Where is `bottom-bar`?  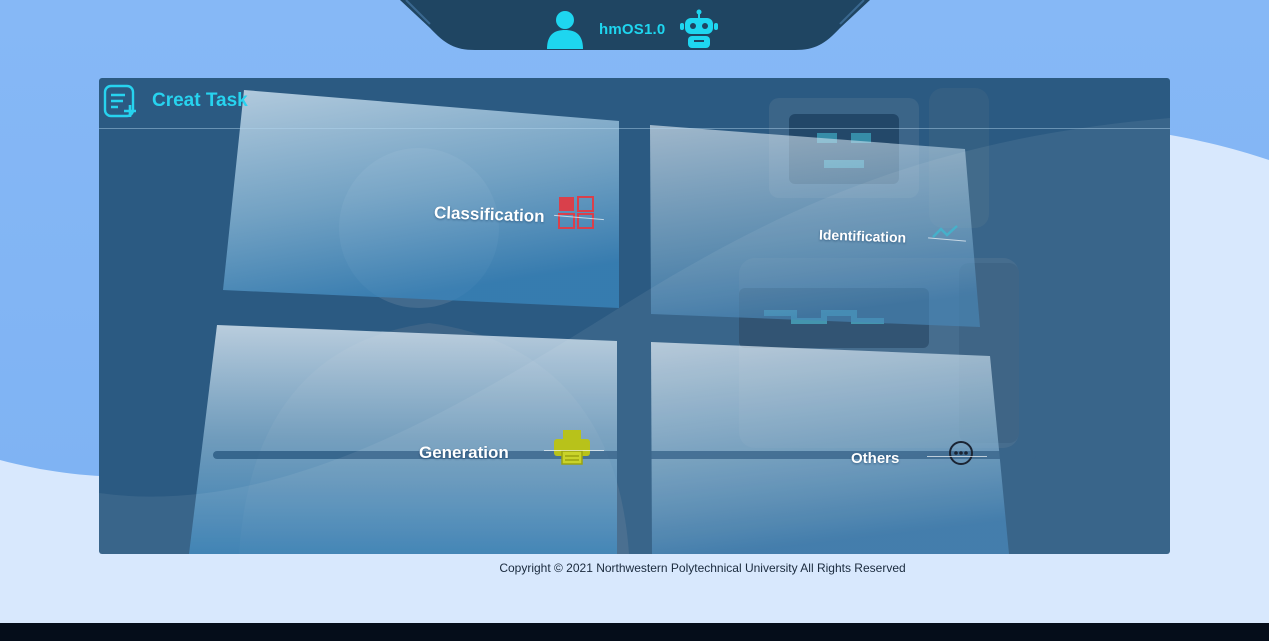 bottom-bar is located at coordinates (634, 632).